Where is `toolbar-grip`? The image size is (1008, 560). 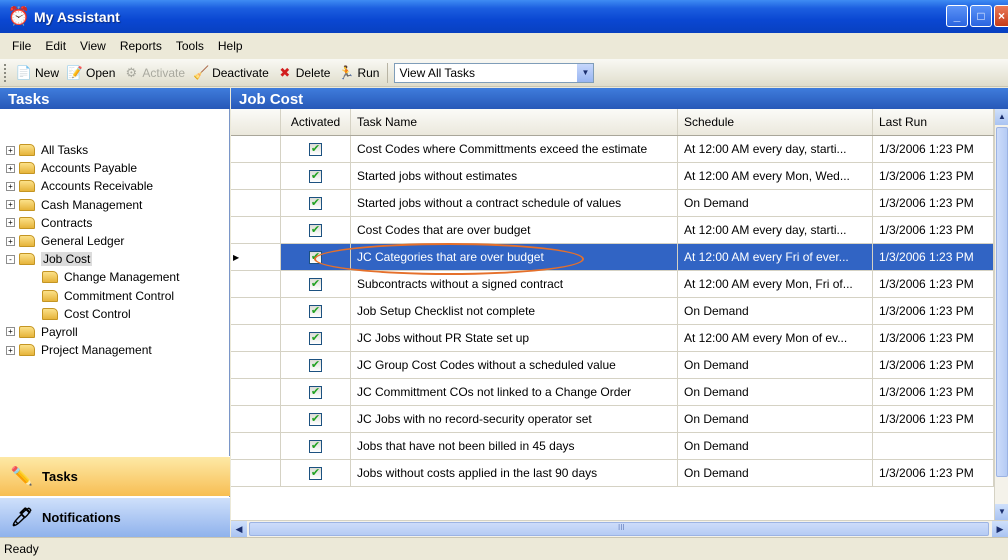
toolbar-grip is located at coordinates (6, 72).